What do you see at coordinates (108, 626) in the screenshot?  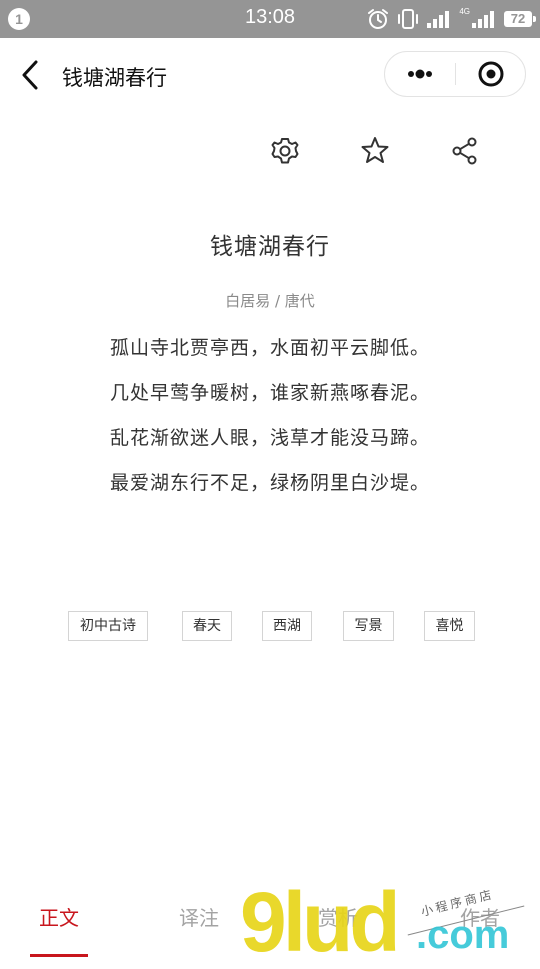 I see `tag-chip: 初中古诗` at bounding box center [108, 626].